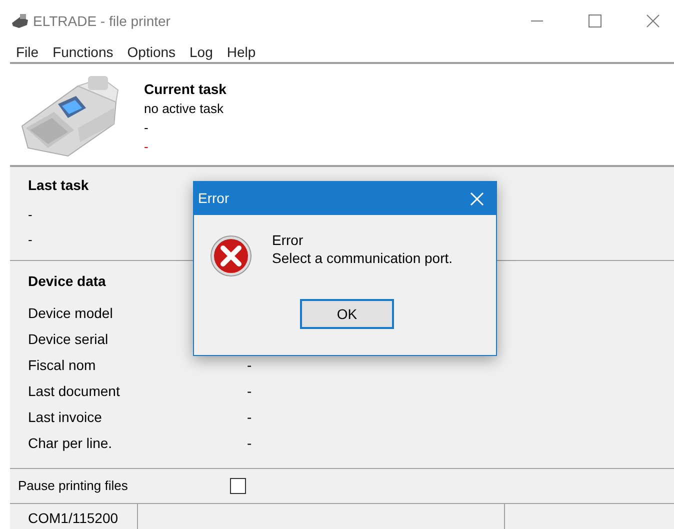 The height and width of the screenshot is (529, 674). What do you see at coordinates (653, 21) in the screenshot?
I see `close-icon` at bounding box center [653, 21].